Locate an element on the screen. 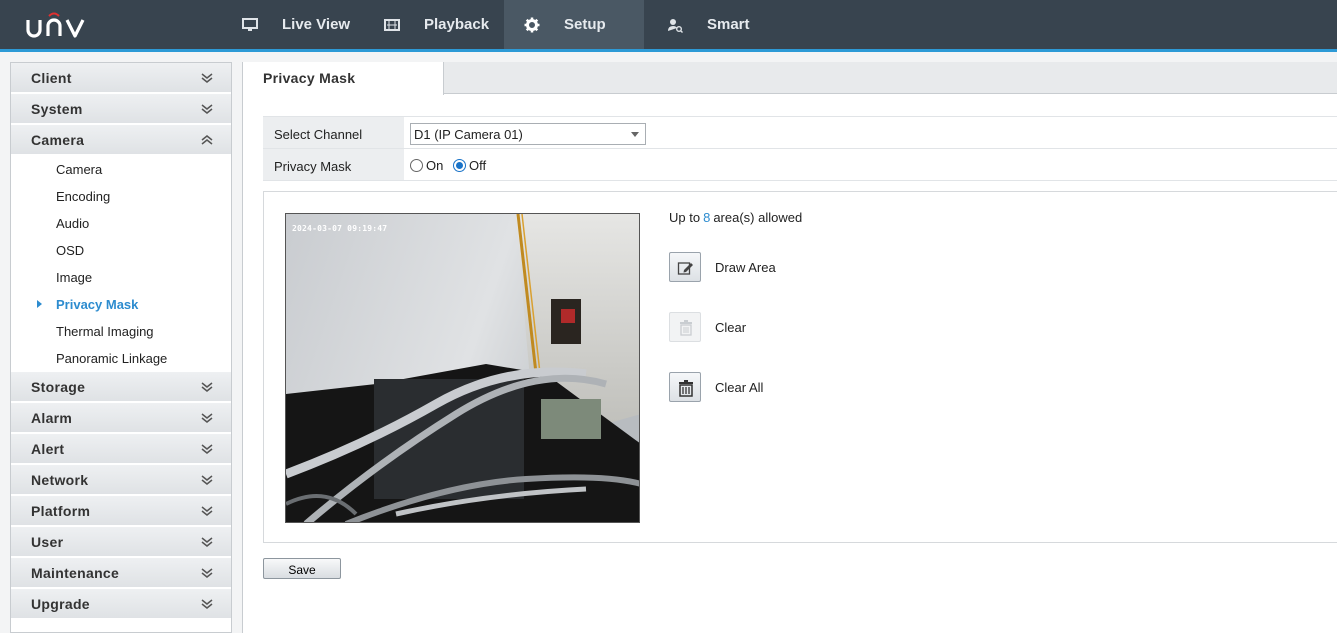  sidebar-group-label: Upgrade is located at coordinates (60, 603).